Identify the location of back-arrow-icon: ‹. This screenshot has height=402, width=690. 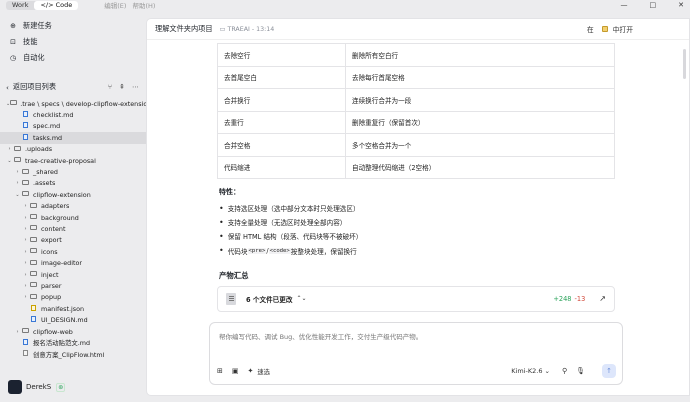
(7, 87).